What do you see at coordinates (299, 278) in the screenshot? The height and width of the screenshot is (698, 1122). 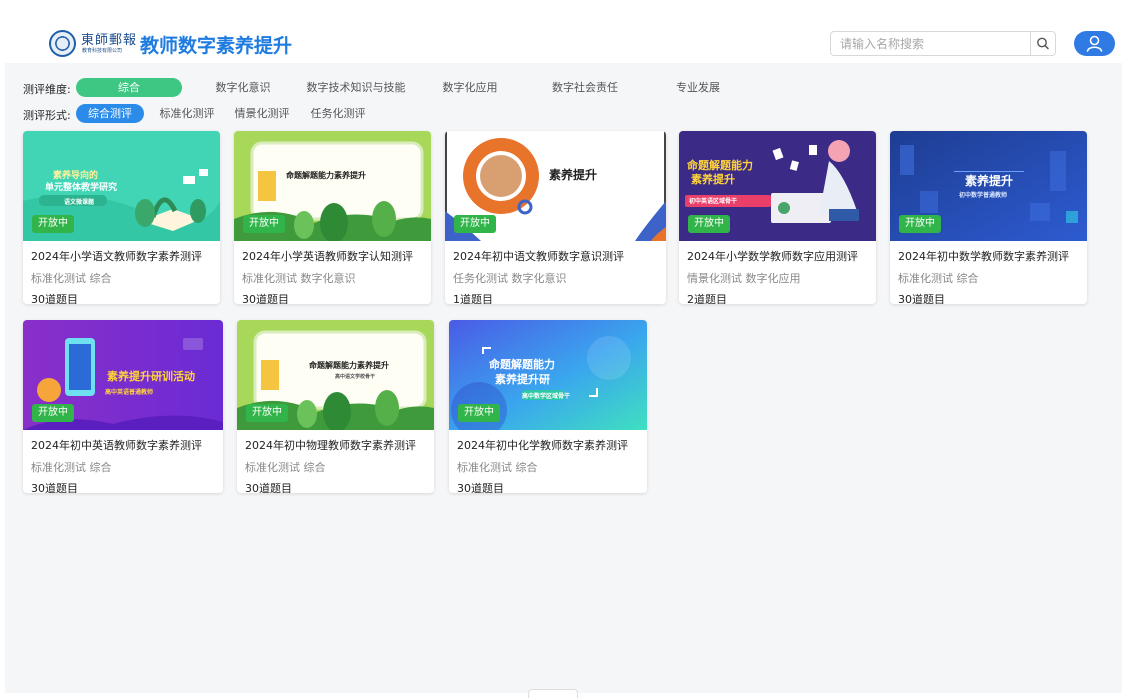 I see `card-tags: 标准化测试 数字化意识` at bounding box center [299, 278].